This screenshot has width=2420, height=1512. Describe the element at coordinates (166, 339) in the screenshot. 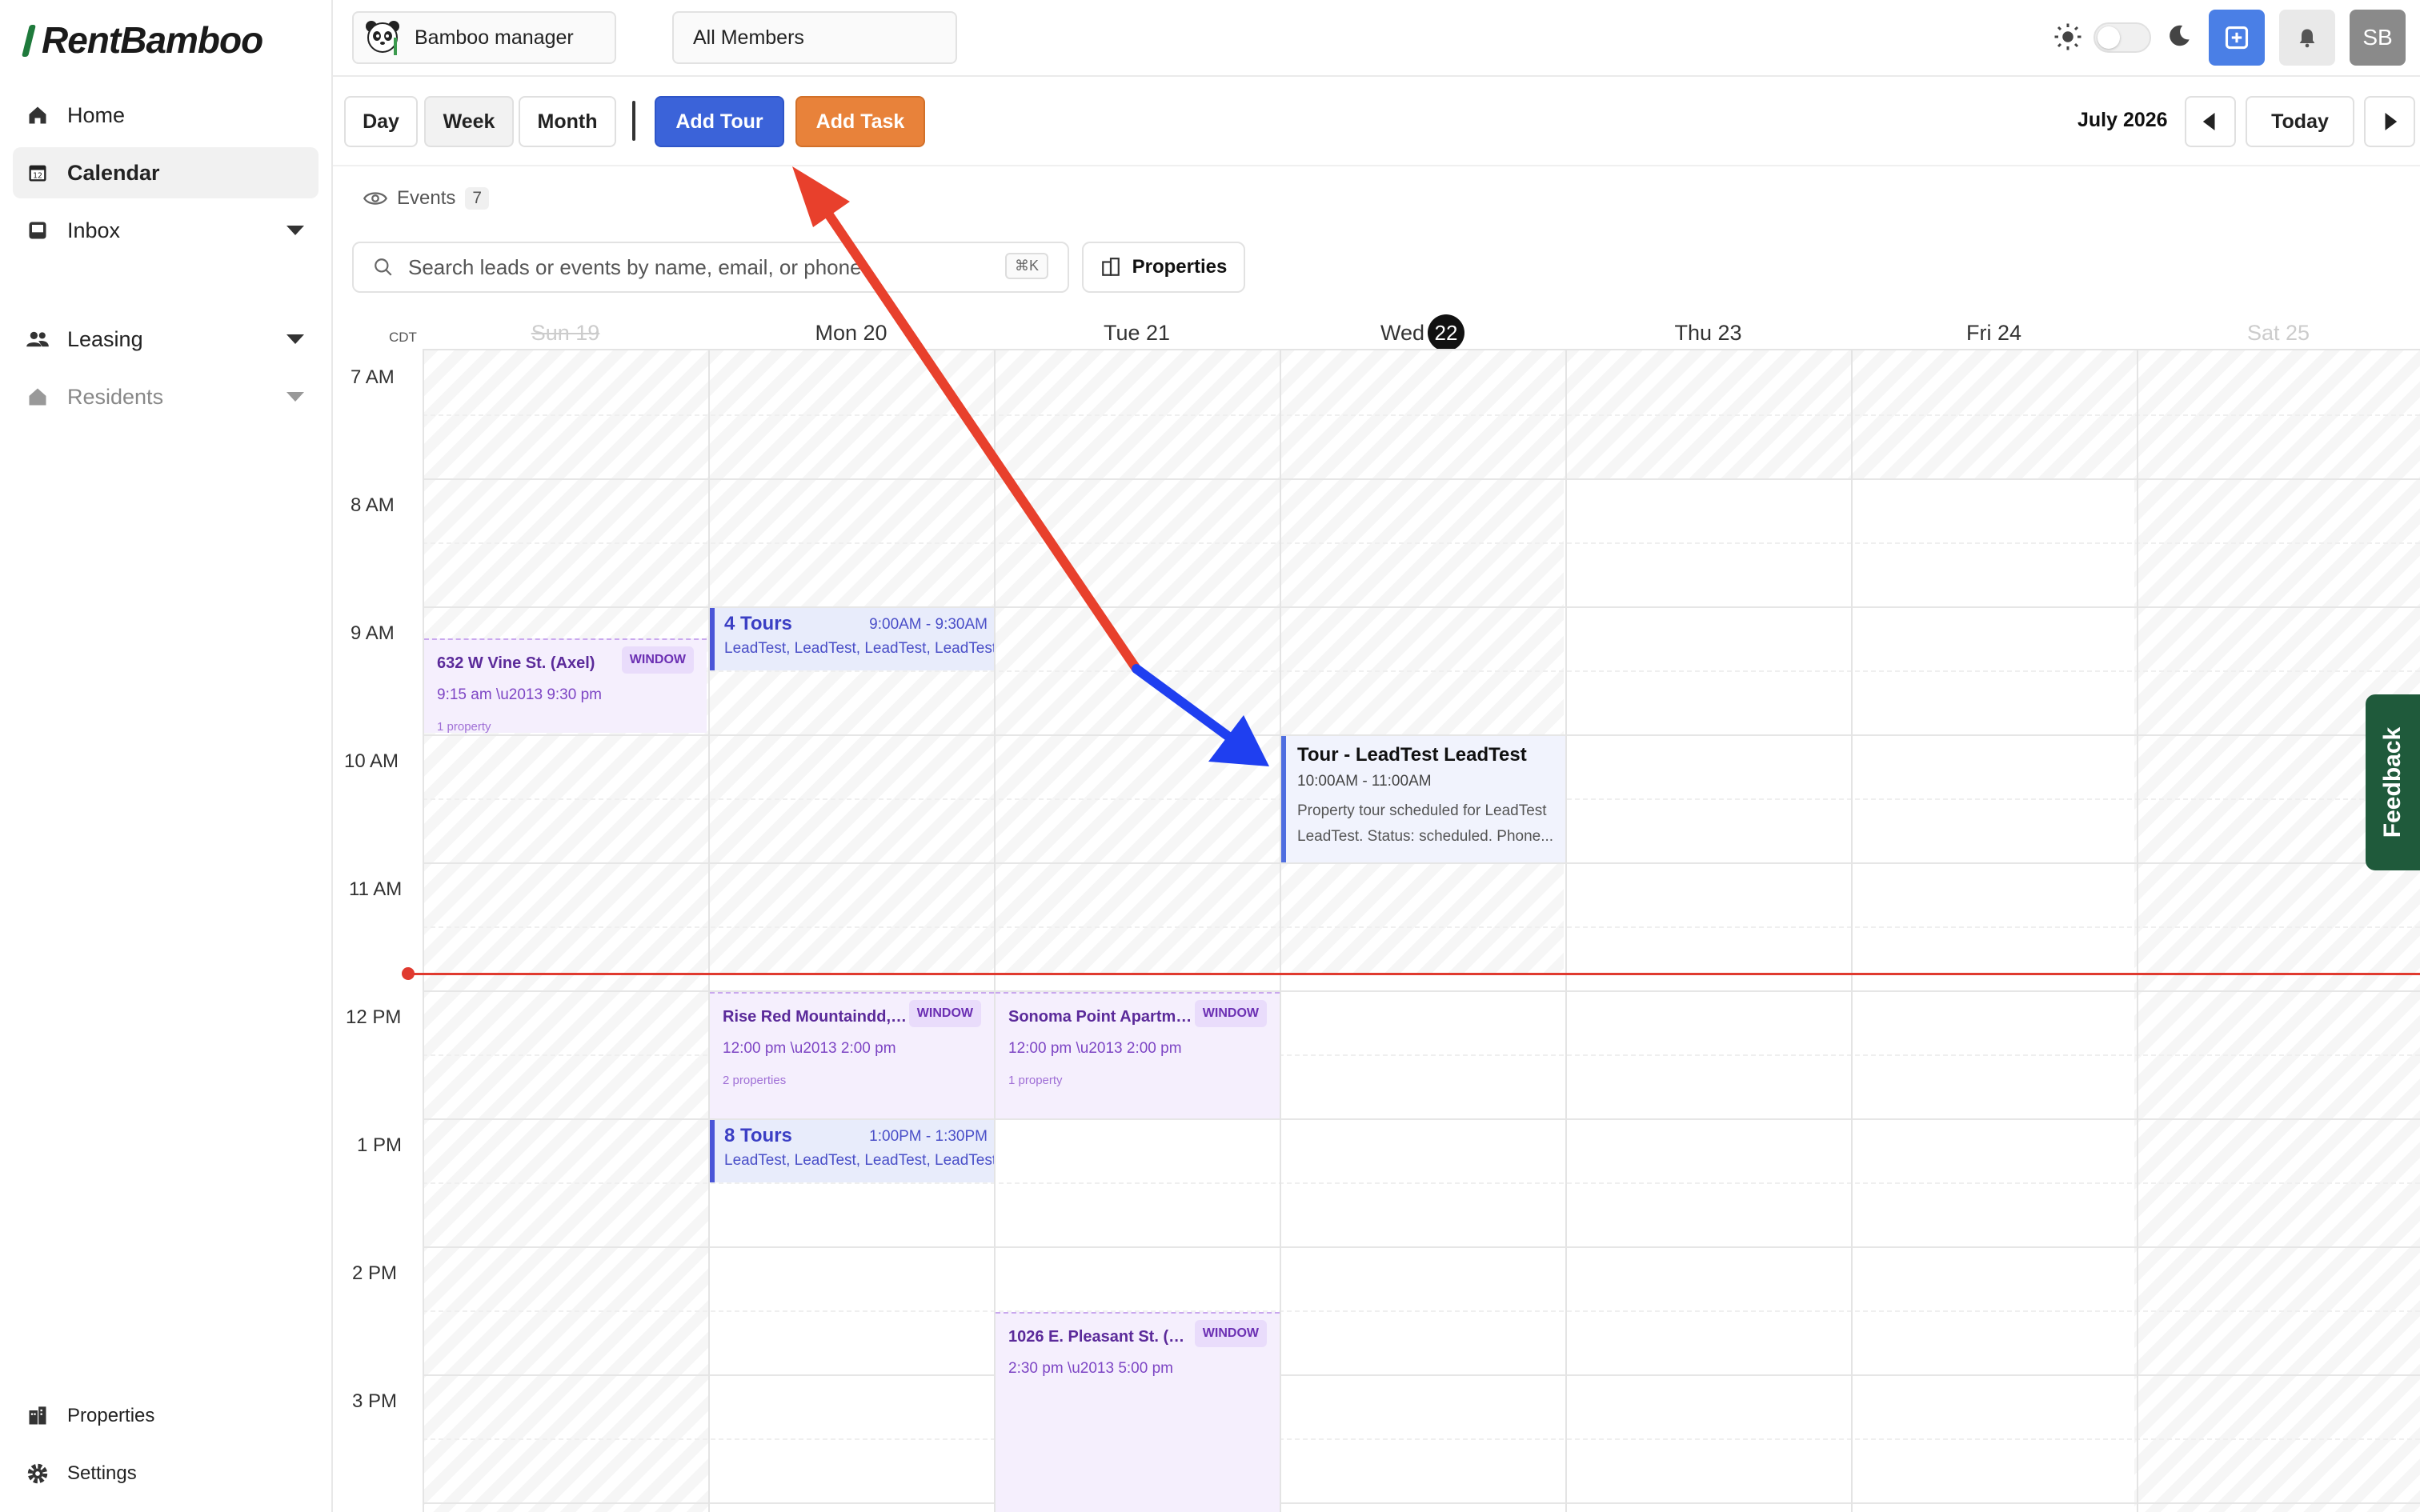

I see `sidebar-item-leasing: Leasing` at that location.